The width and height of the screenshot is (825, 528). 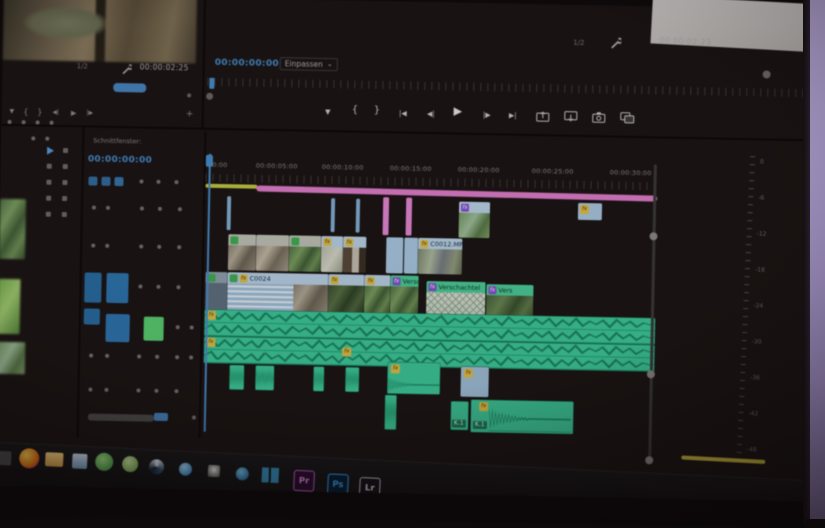 What do you see at coordinates (278, 292) in the screenshot?
I see `video-clip-c0024: fx C0024` at bounding box center [278, 292].